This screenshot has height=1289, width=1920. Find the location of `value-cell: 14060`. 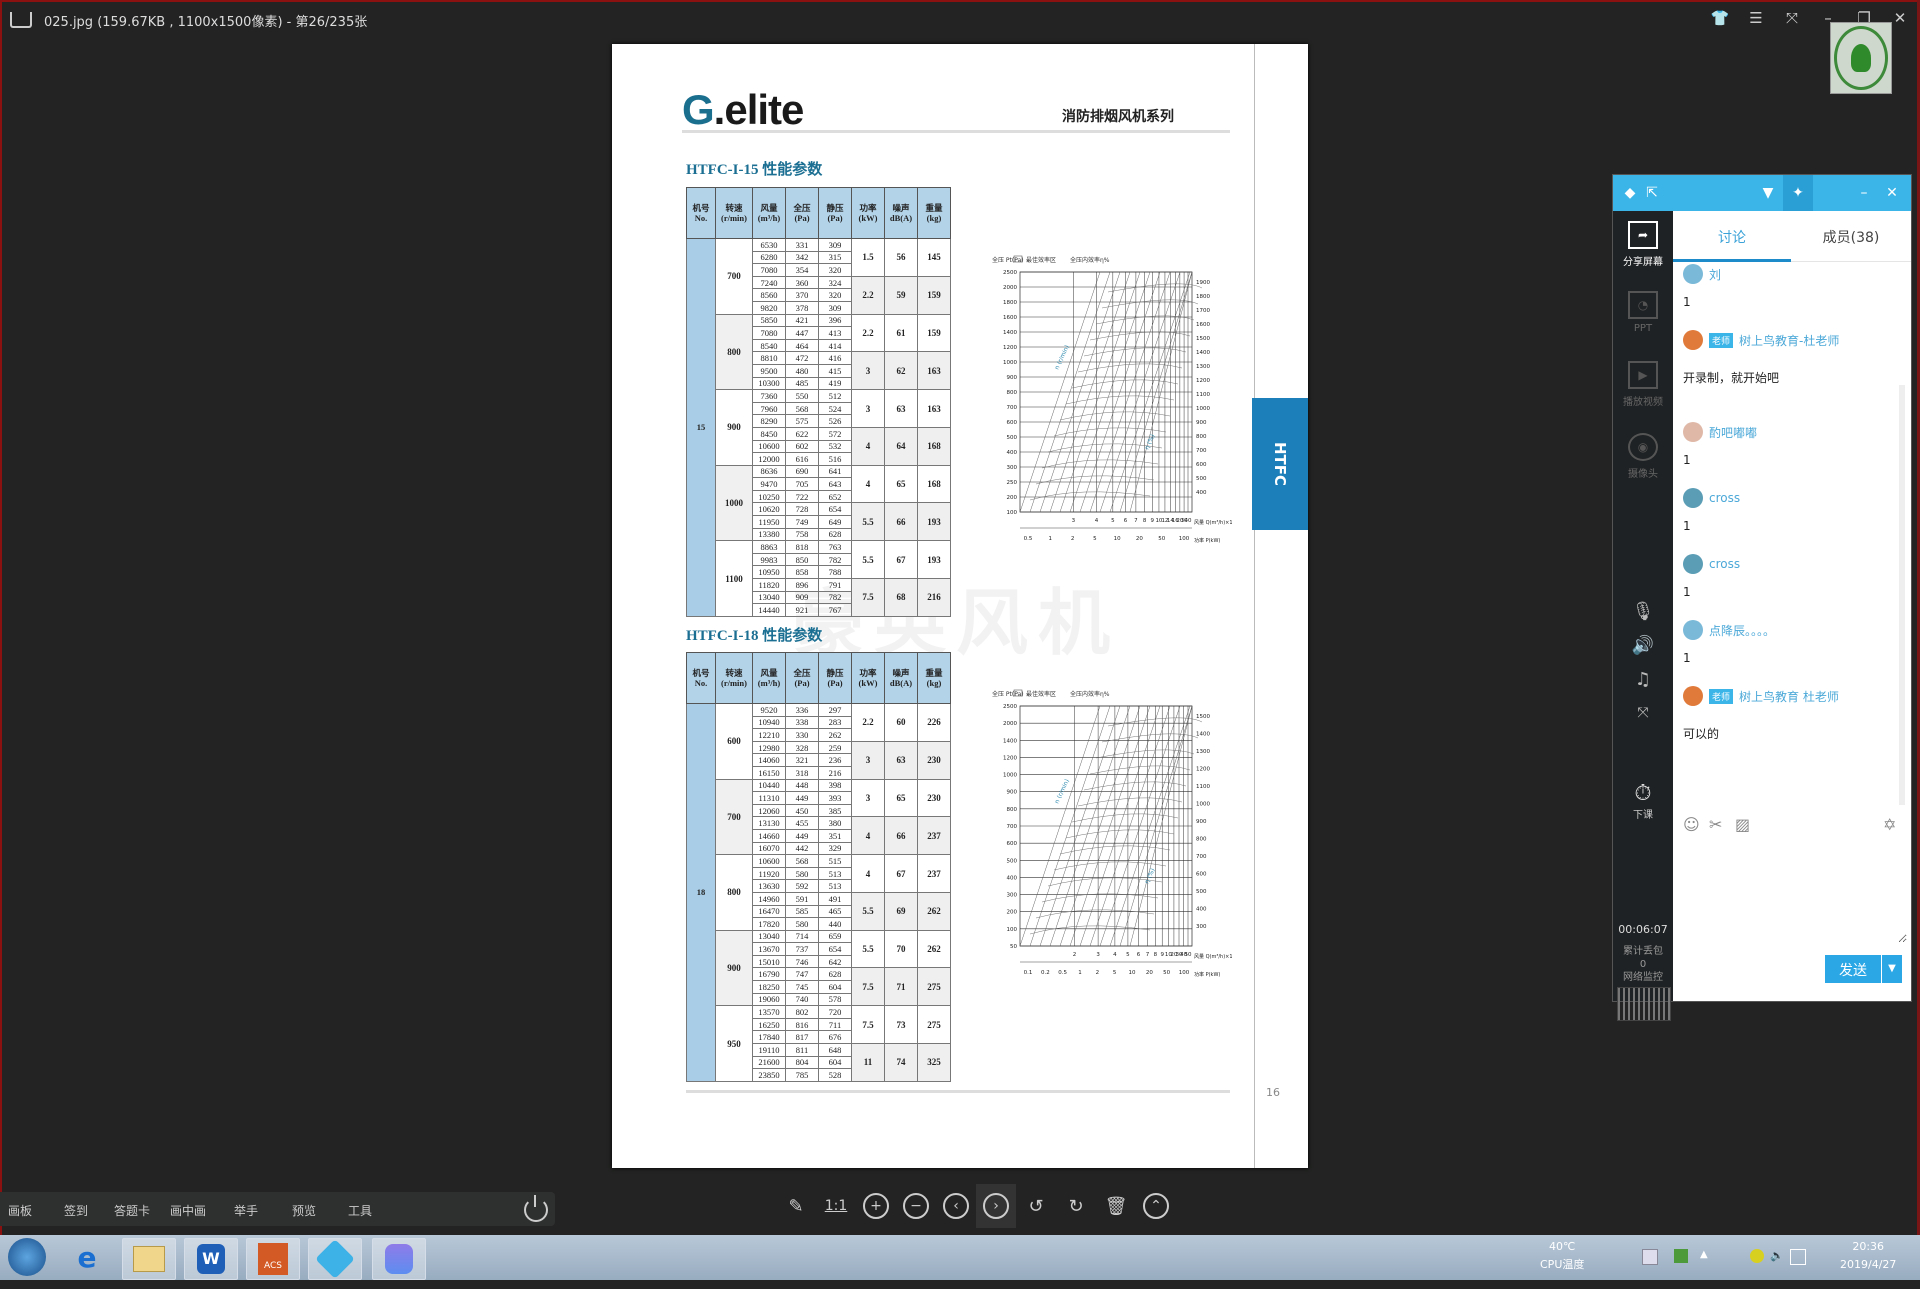

value-cell: 14060 is located at coordinates (769, 760).